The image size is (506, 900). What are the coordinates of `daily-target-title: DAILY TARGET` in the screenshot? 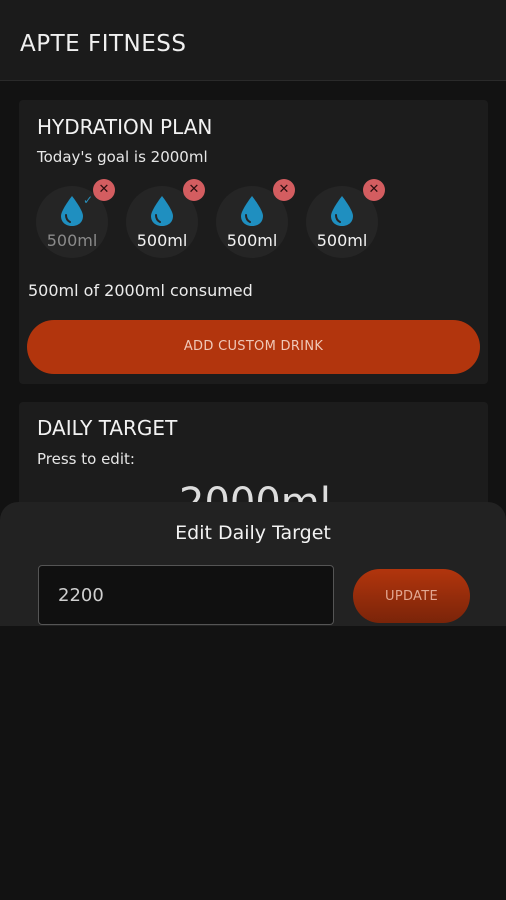 It's located at (107, 428).